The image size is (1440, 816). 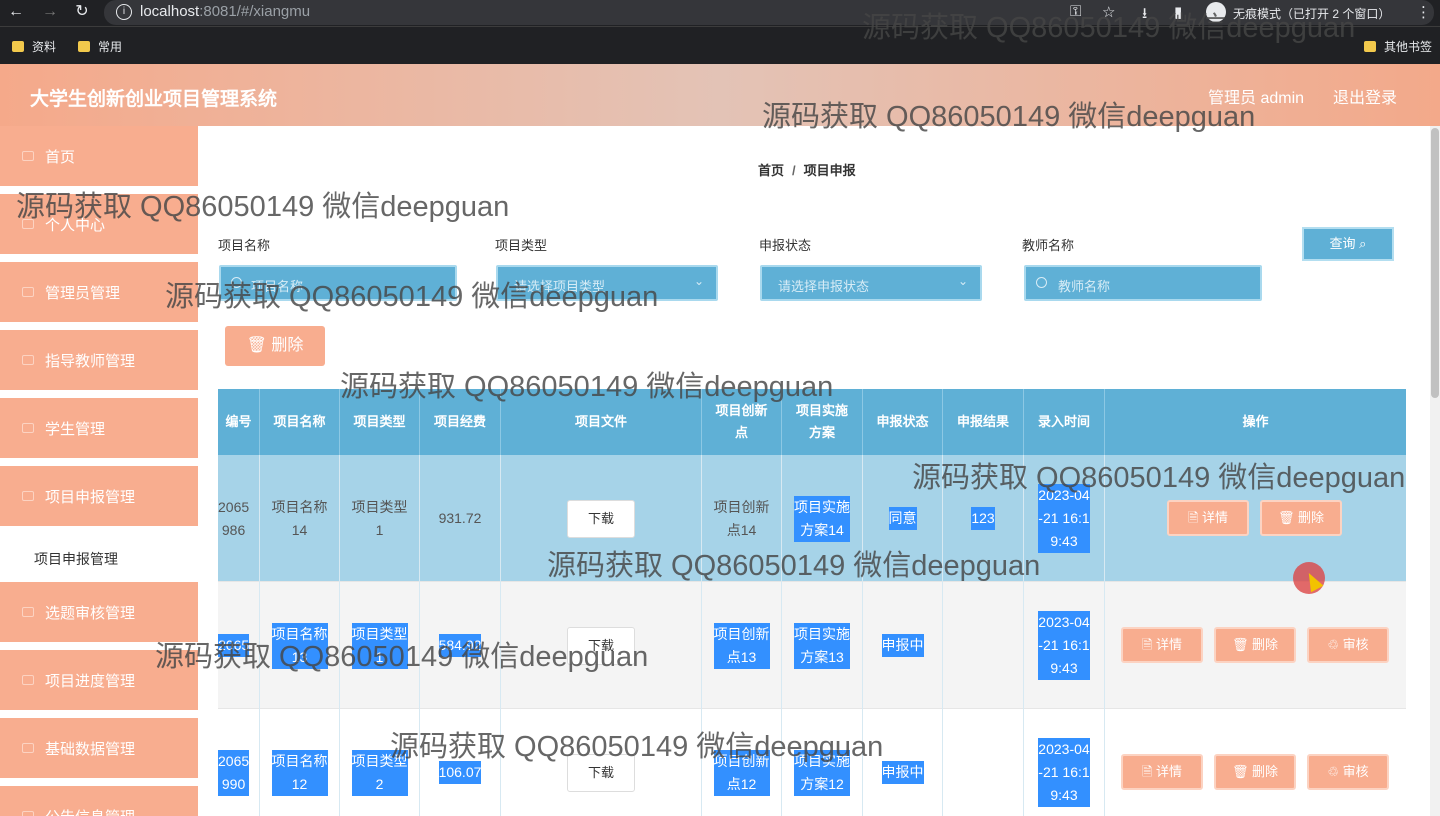 What do you see at coordinates (338, 283) in the screenshot?
I see `project-name-input: 项目名称` at bounding box center [338, 283].